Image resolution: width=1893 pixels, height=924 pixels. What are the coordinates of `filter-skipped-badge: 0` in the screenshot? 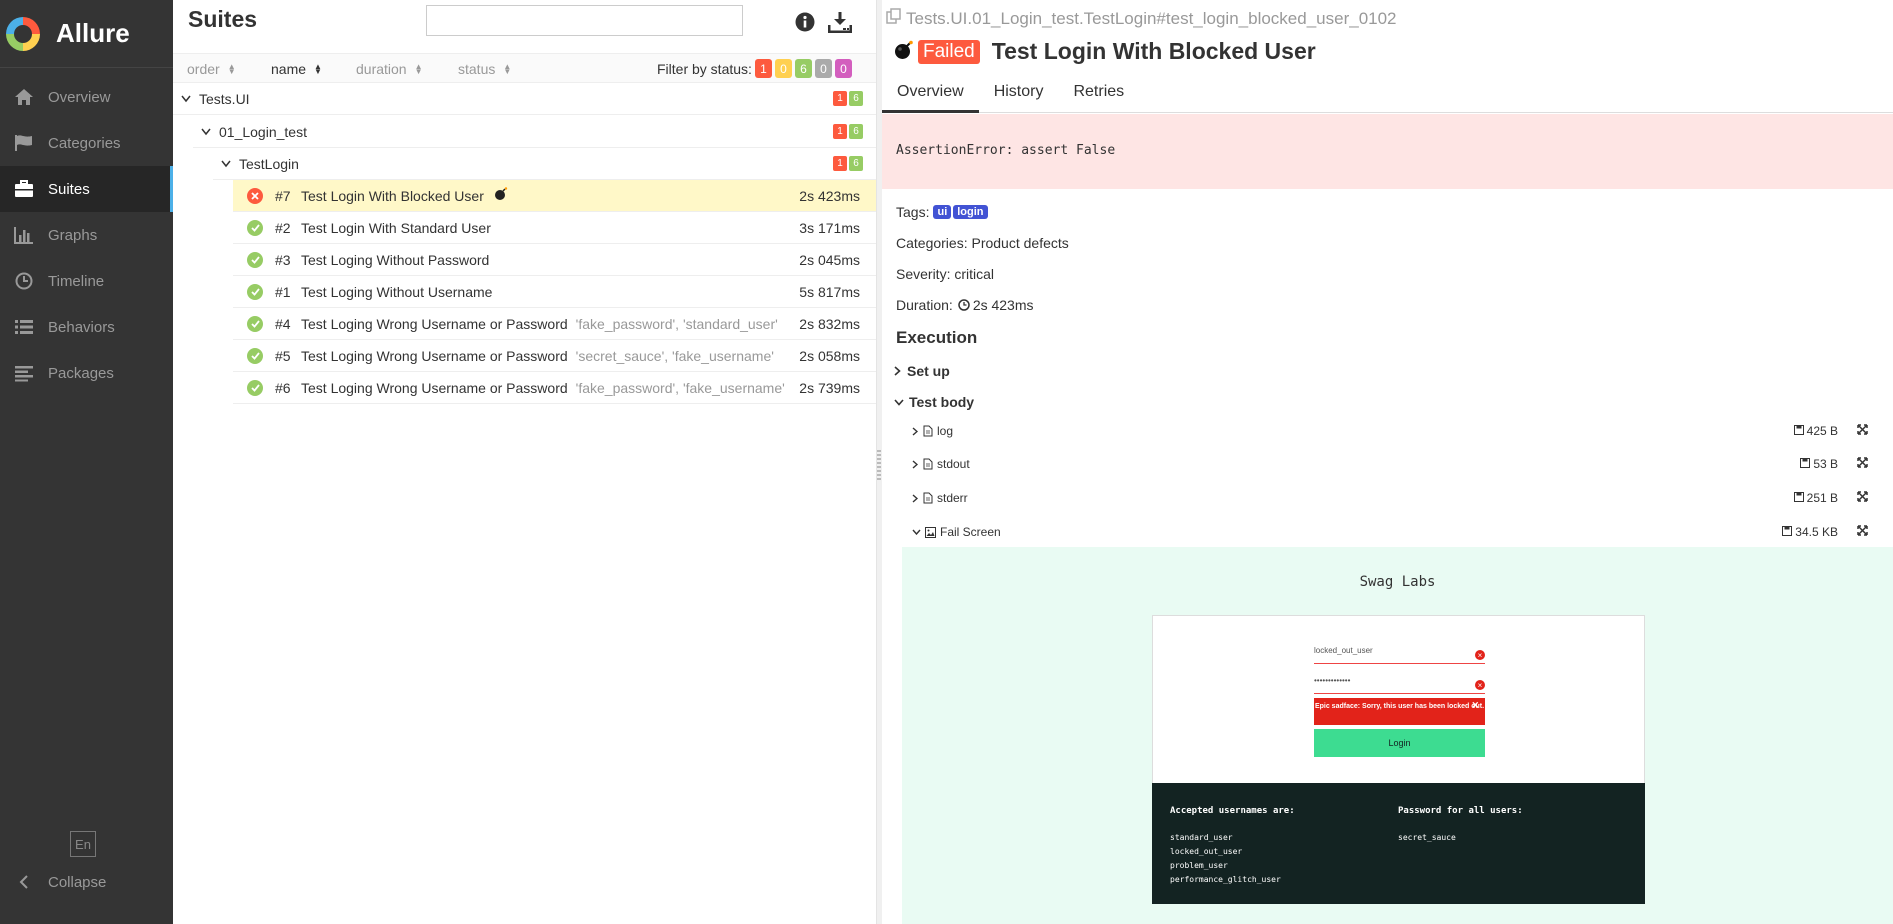 It's located at (823, 68).